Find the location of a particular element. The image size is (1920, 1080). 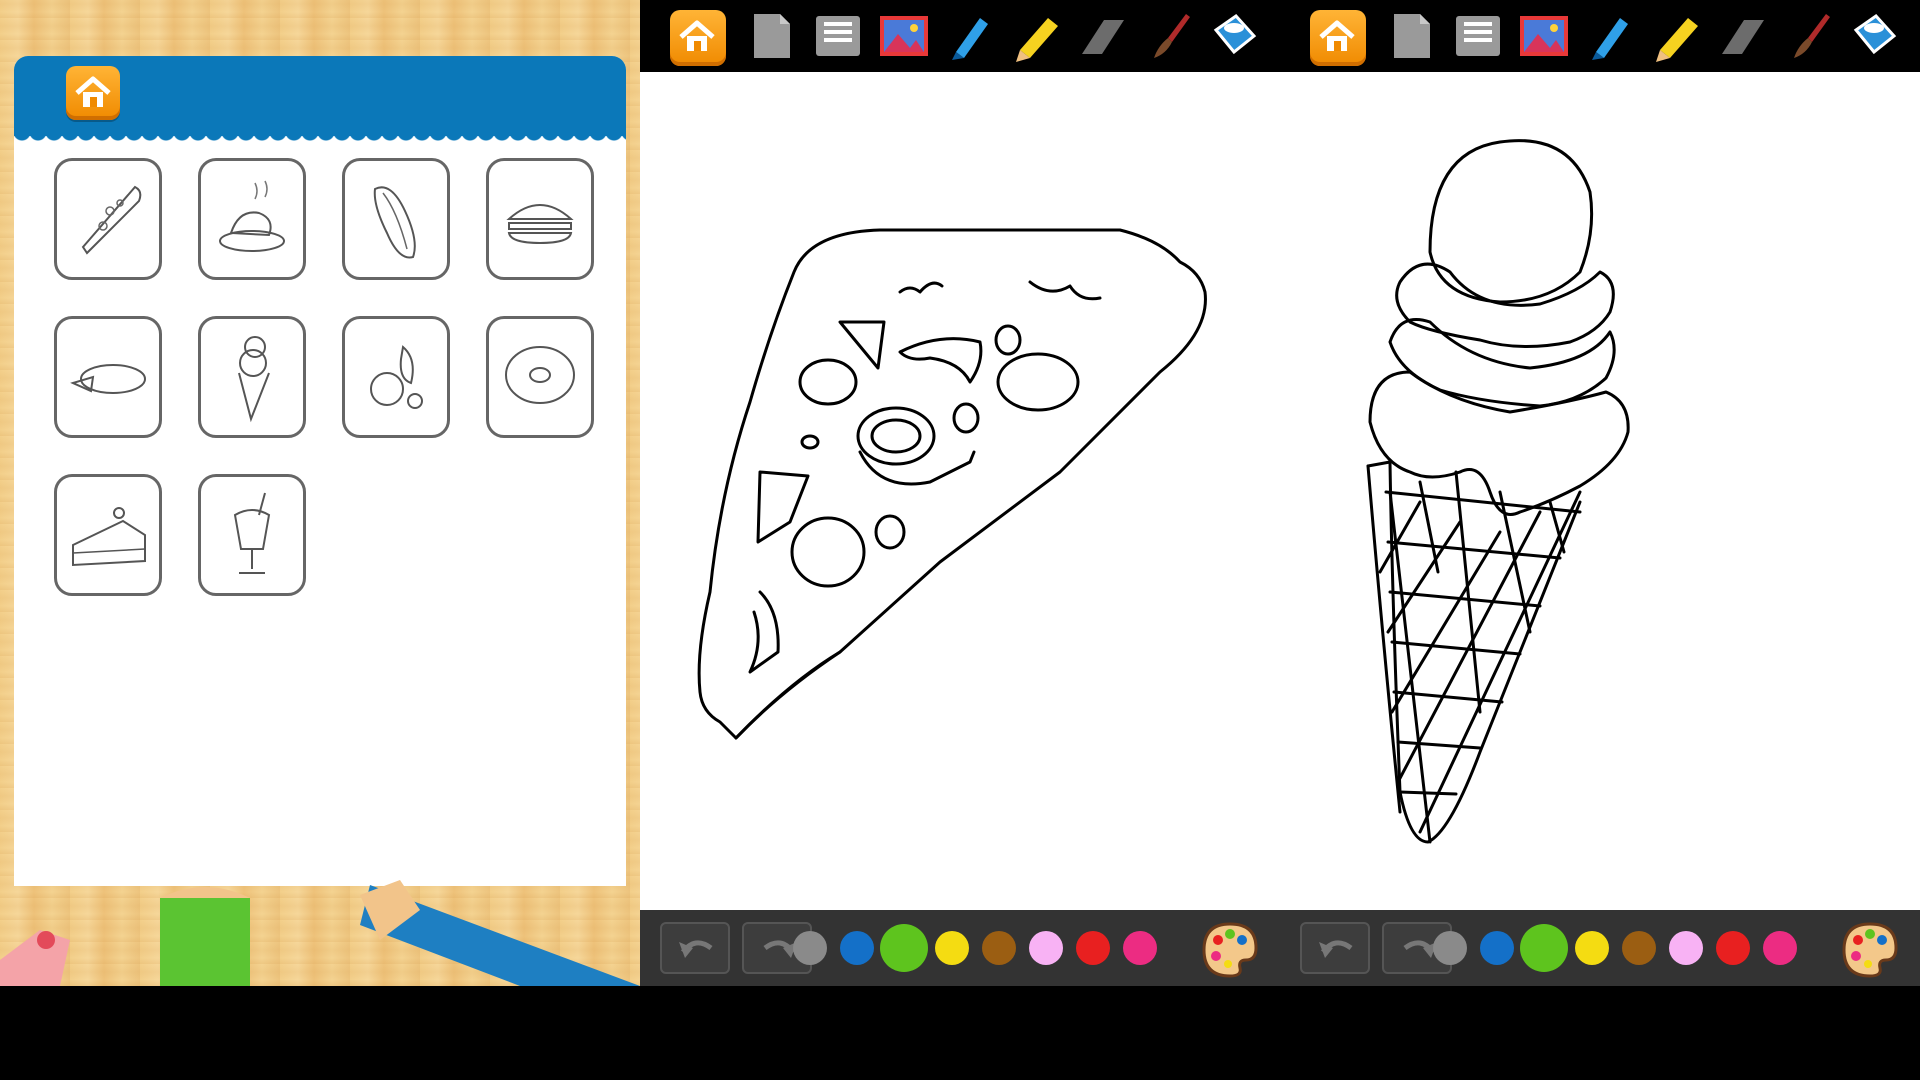

thumb-cake is located at coordinates (108, 535).